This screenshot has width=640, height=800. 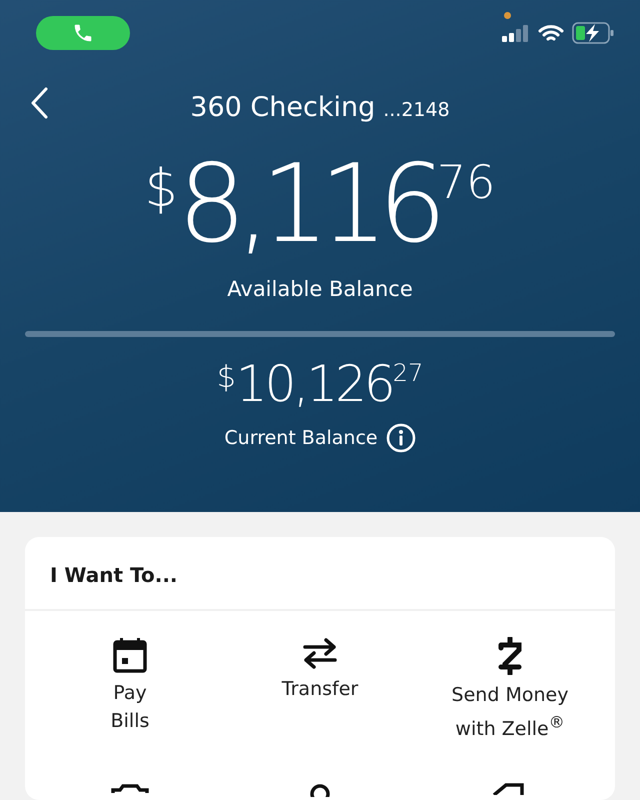 What do you see at coordinates (283, 107) in the screenshot?
I see `account-title: 360 Checking` at bounding box center [283, 107].